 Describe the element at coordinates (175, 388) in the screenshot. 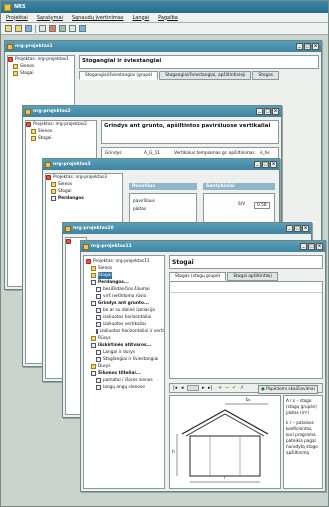

I see `first-record-icon: |◂` at that location.